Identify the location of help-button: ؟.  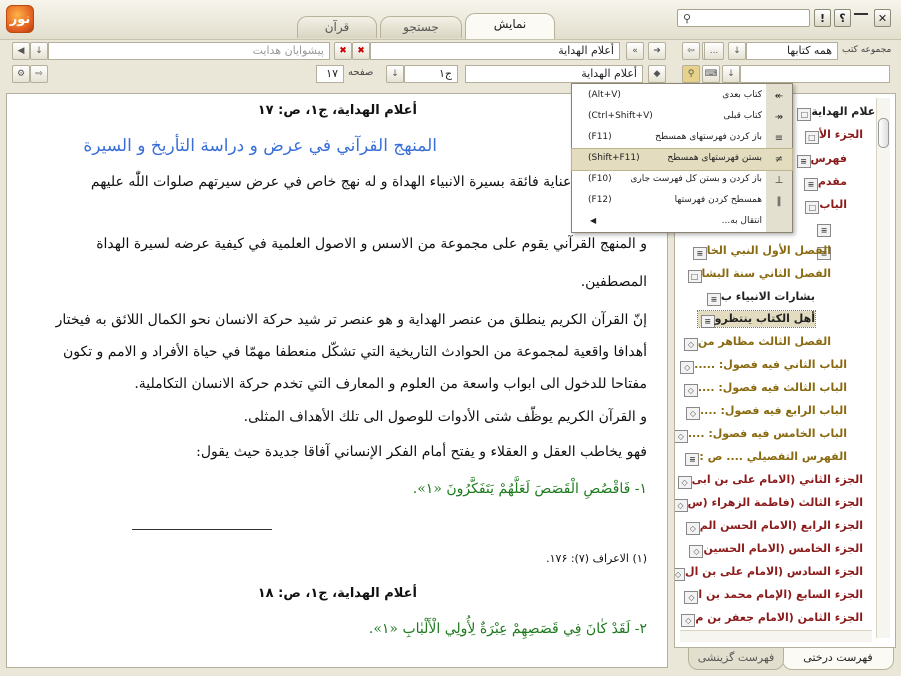
(842, 18).